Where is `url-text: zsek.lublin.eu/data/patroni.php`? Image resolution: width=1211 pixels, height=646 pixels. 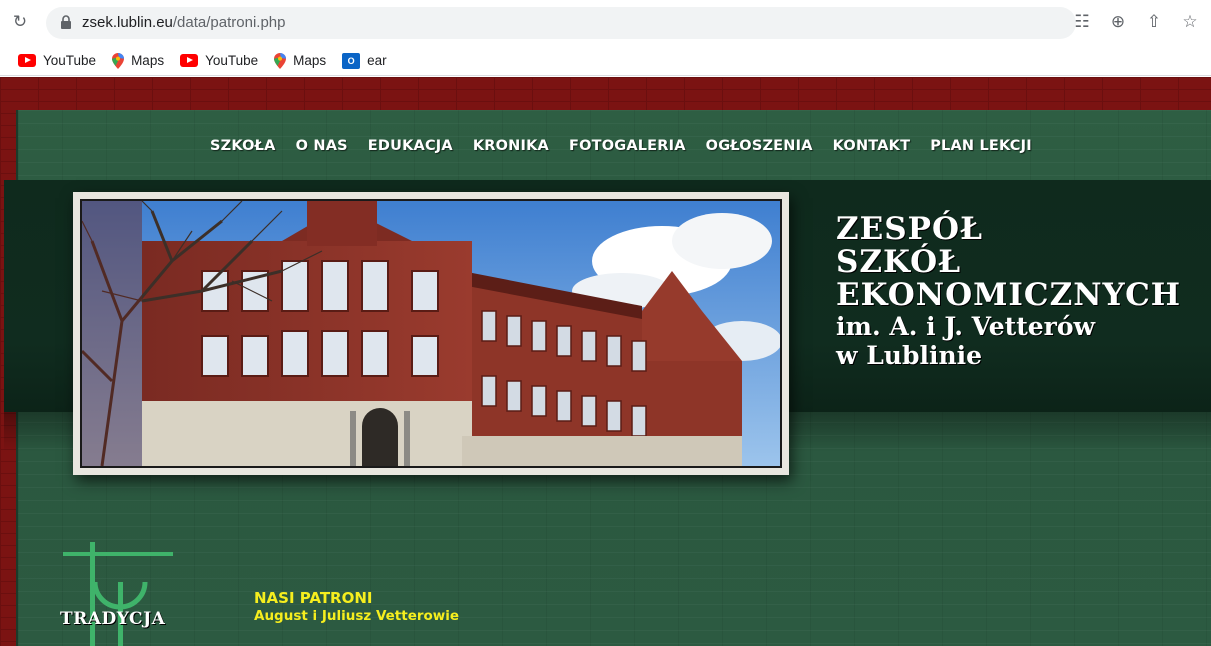 url-text: zsek.lublin.eu/data/patroni.php is located at coordinates (183, 22).